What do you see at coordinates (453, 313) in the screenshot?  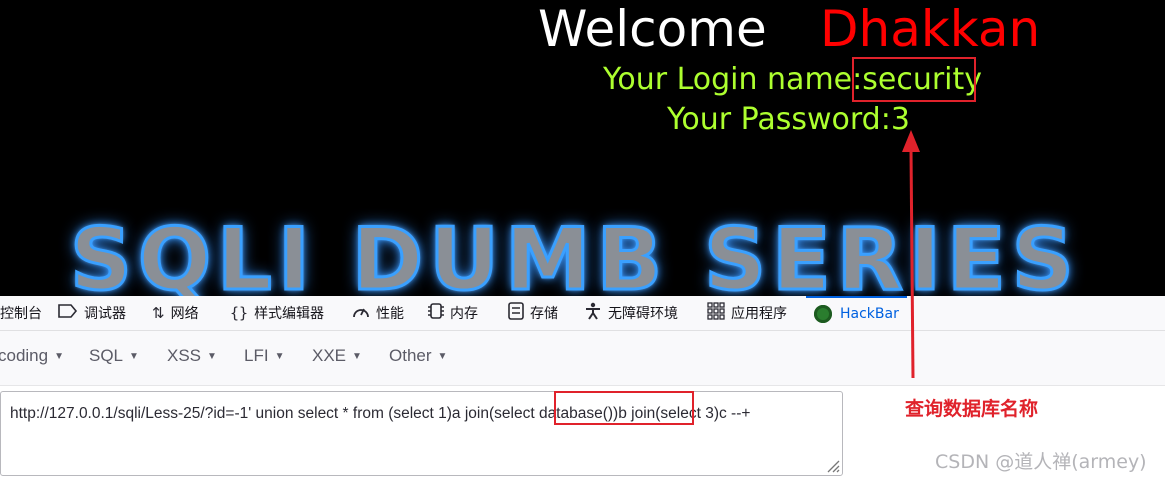 I see `tab-memory: 内存` at bounding box center [453, 313].